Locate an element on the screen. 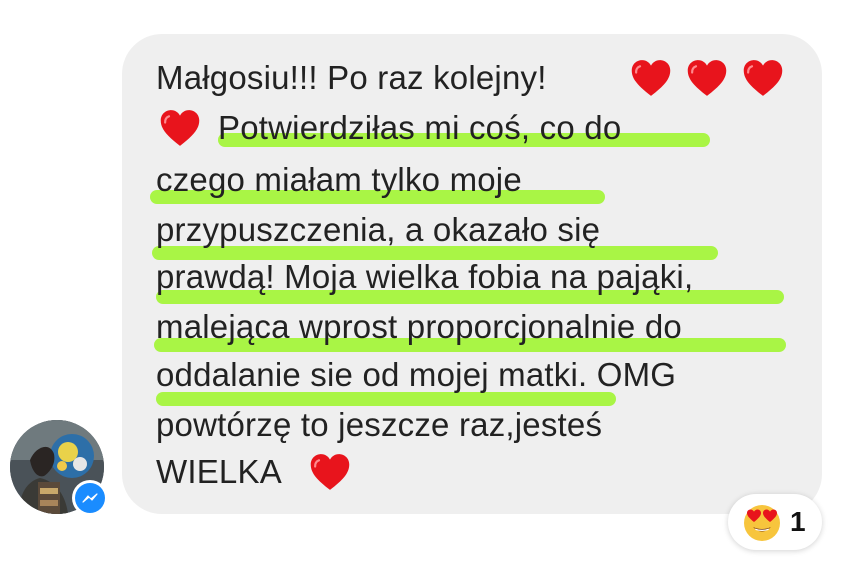  message-line-6: malejąca wprost proporcjonalnie do is located at coordinates (419, 326).